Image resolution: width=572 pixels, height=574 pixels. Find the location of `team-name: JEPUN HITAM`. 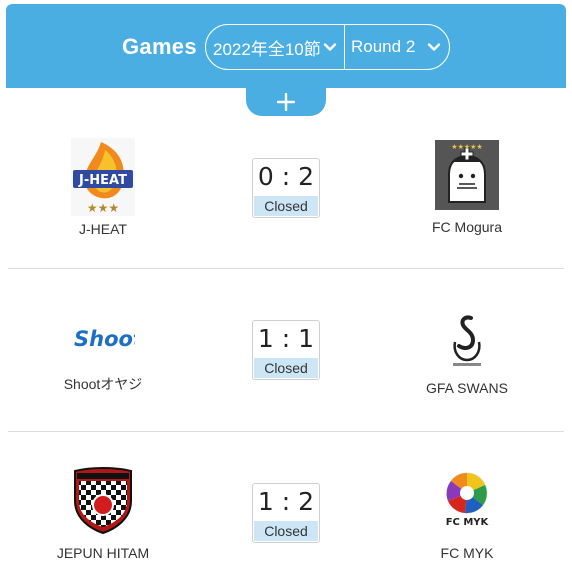

team-name: JEPUN HITAM is located at coordinates (103, 553).